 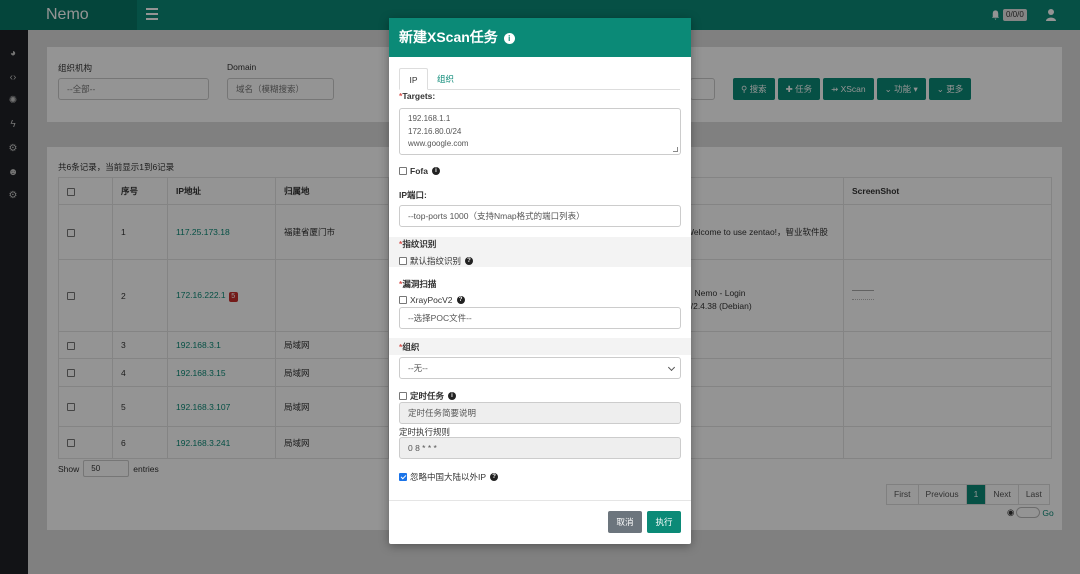 What do you see at coordinates (413, 79) in the screenshot?
I see `tab-ip: IP` at bounding box center [413, 79].